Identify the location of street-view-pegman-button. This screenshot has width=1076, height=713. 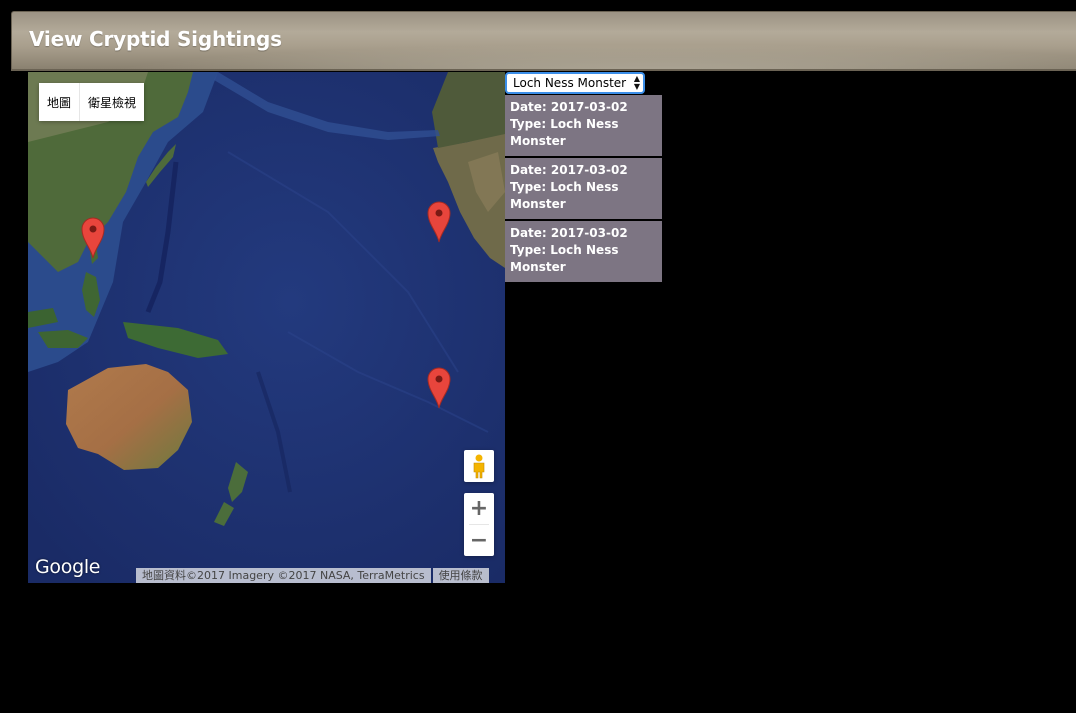
(479, 466).